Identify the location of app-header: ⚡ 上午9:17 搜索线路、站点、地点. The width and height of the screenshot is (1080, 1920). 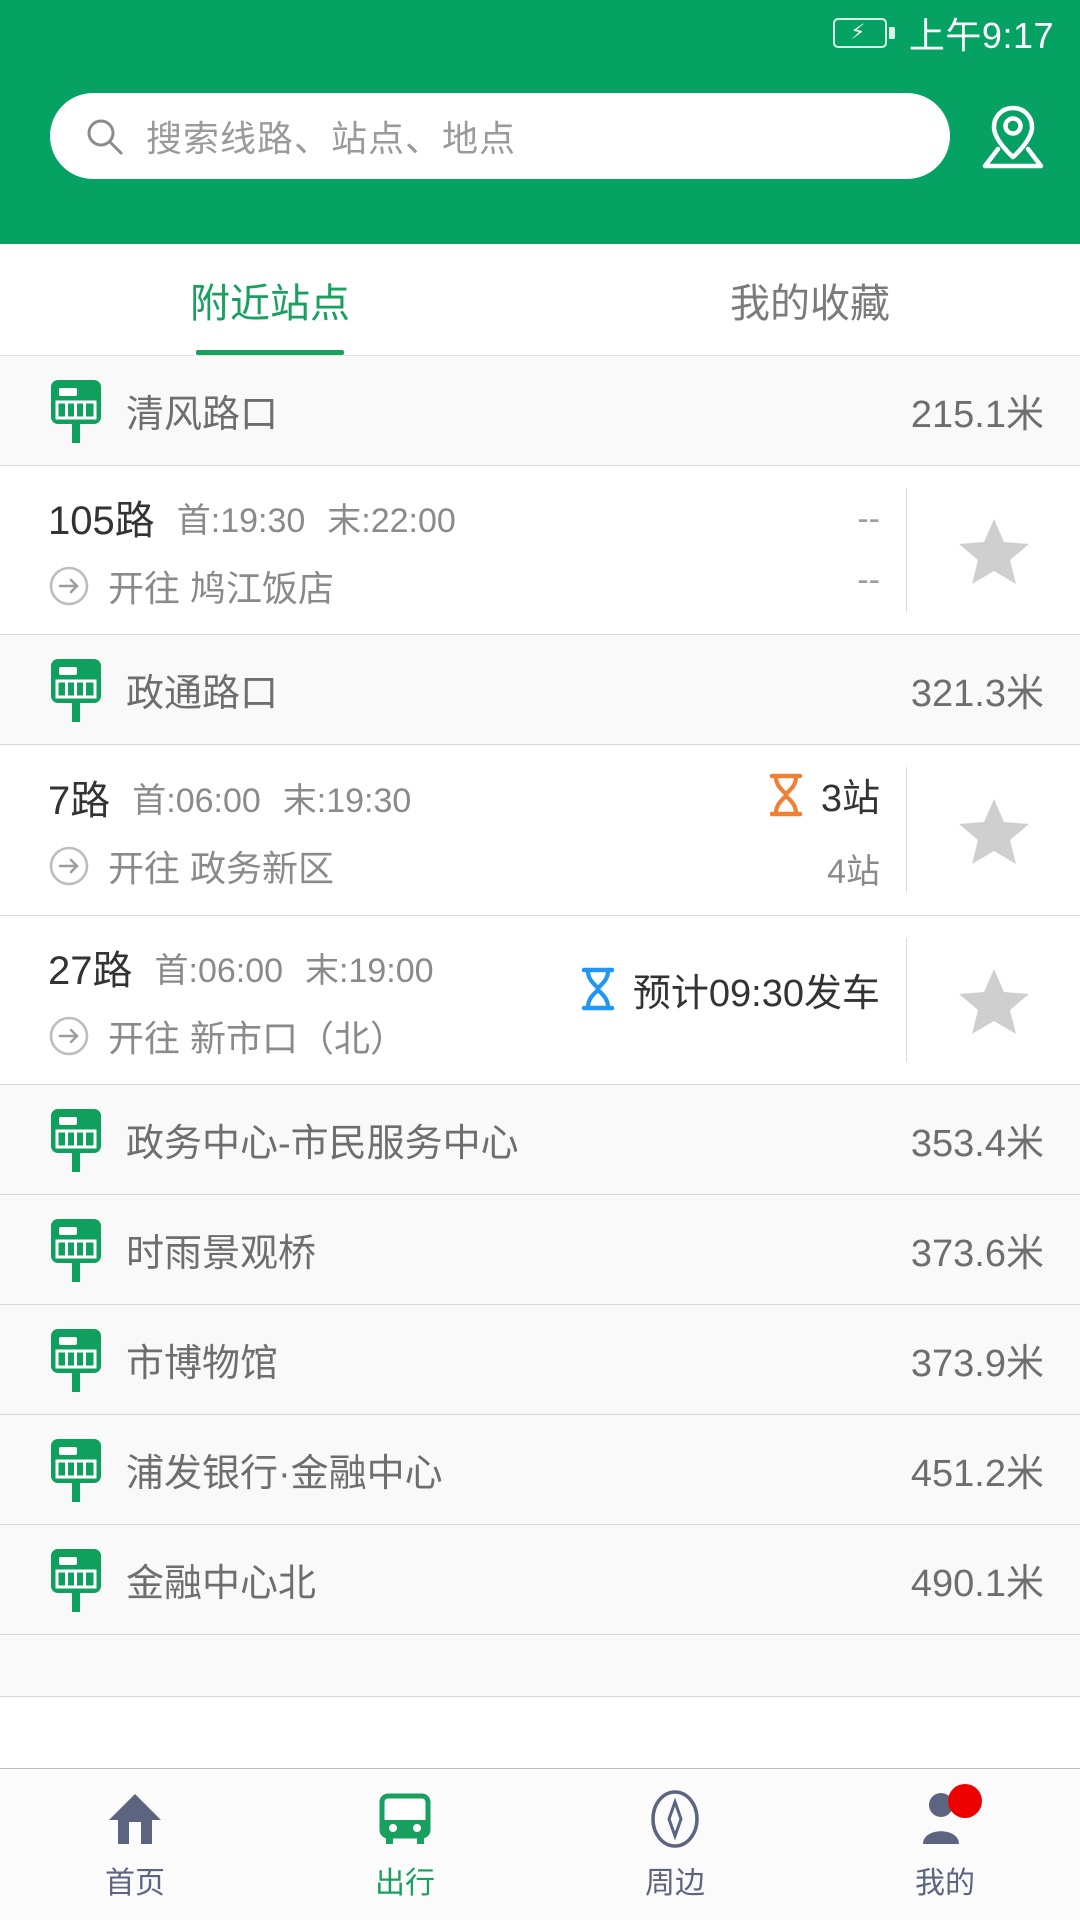
(540, 122).